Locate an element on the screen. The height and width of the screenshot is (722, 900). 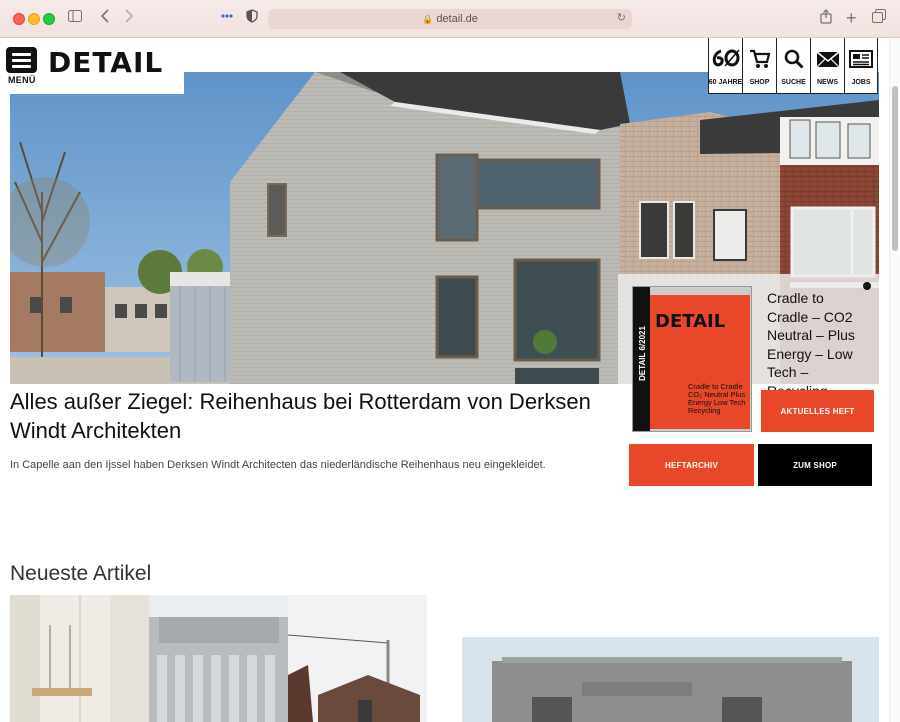
tabs-icon is located at coordinates (879, 18).